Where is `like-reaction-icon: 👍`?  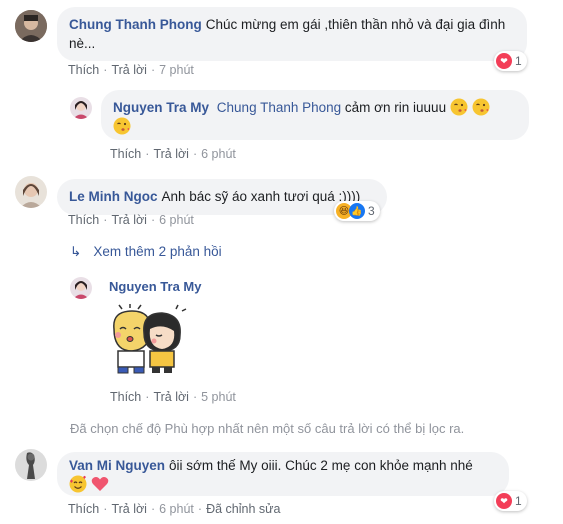 like-reaction-icon: 👍 is located at coordinates (357, 211).